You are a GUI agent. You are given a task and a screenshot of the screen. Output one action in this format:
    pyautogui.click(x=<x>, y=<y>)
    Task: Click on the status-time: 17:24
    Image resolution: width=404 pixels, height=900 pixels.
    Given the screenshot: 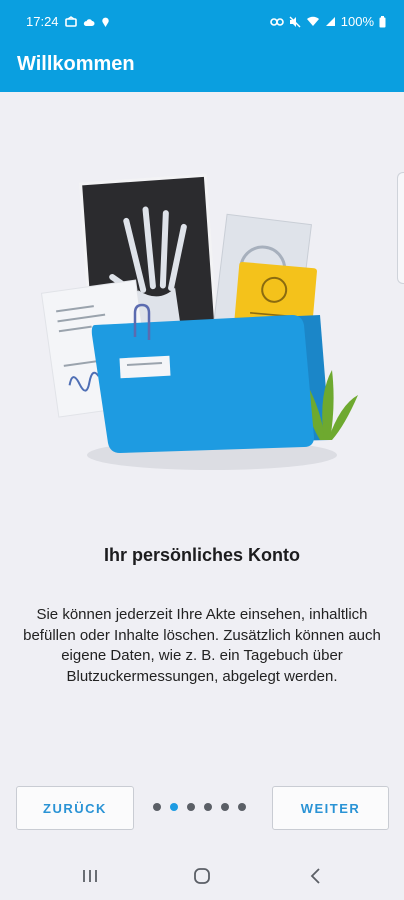 What is the action you would take?
    pyautogui.click(x=42, y=21)
    